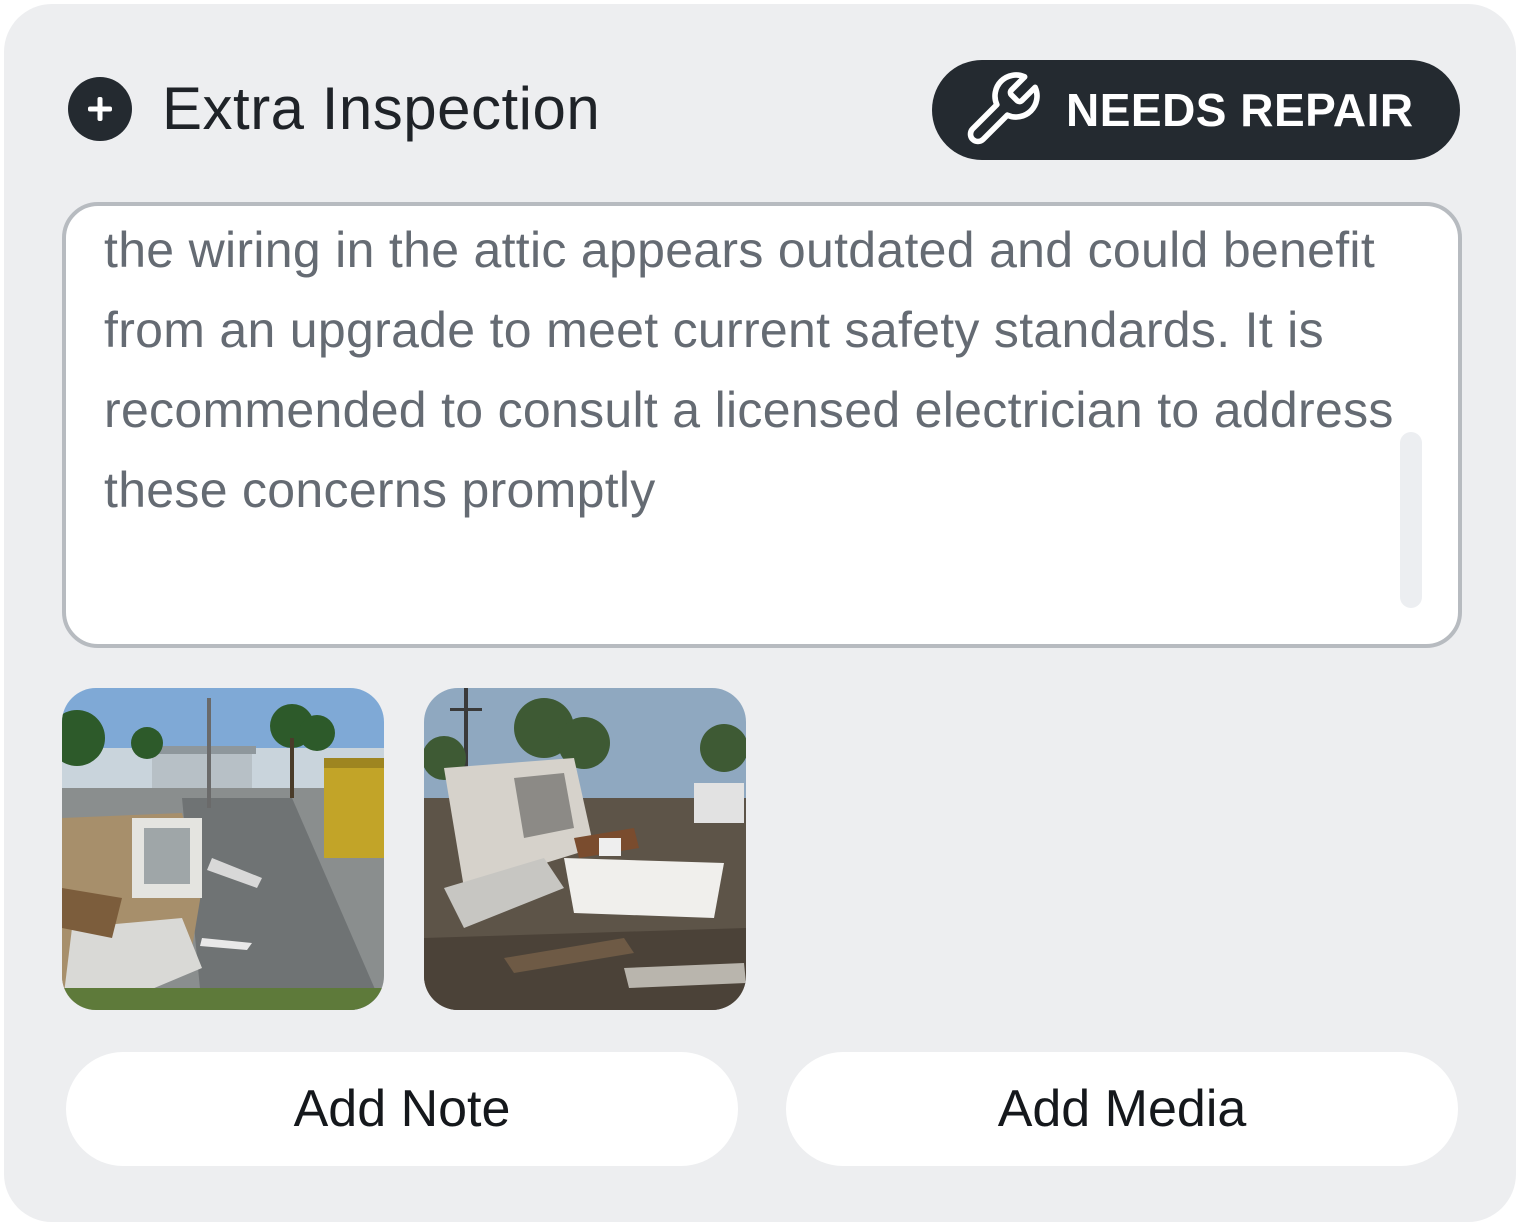  What do you see at coordinates (100, 108) in the screenshot?
I see `plus-circle-icon` at bounding box center [100, 108].